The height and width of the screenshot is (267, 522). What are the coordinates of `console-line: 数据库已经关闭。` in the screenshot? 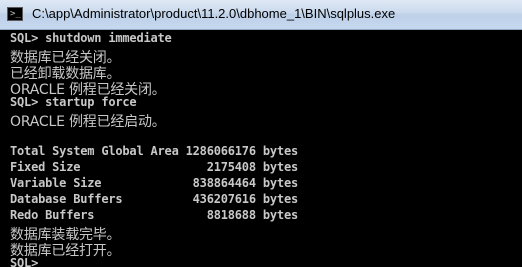 It's located at (65, 58).